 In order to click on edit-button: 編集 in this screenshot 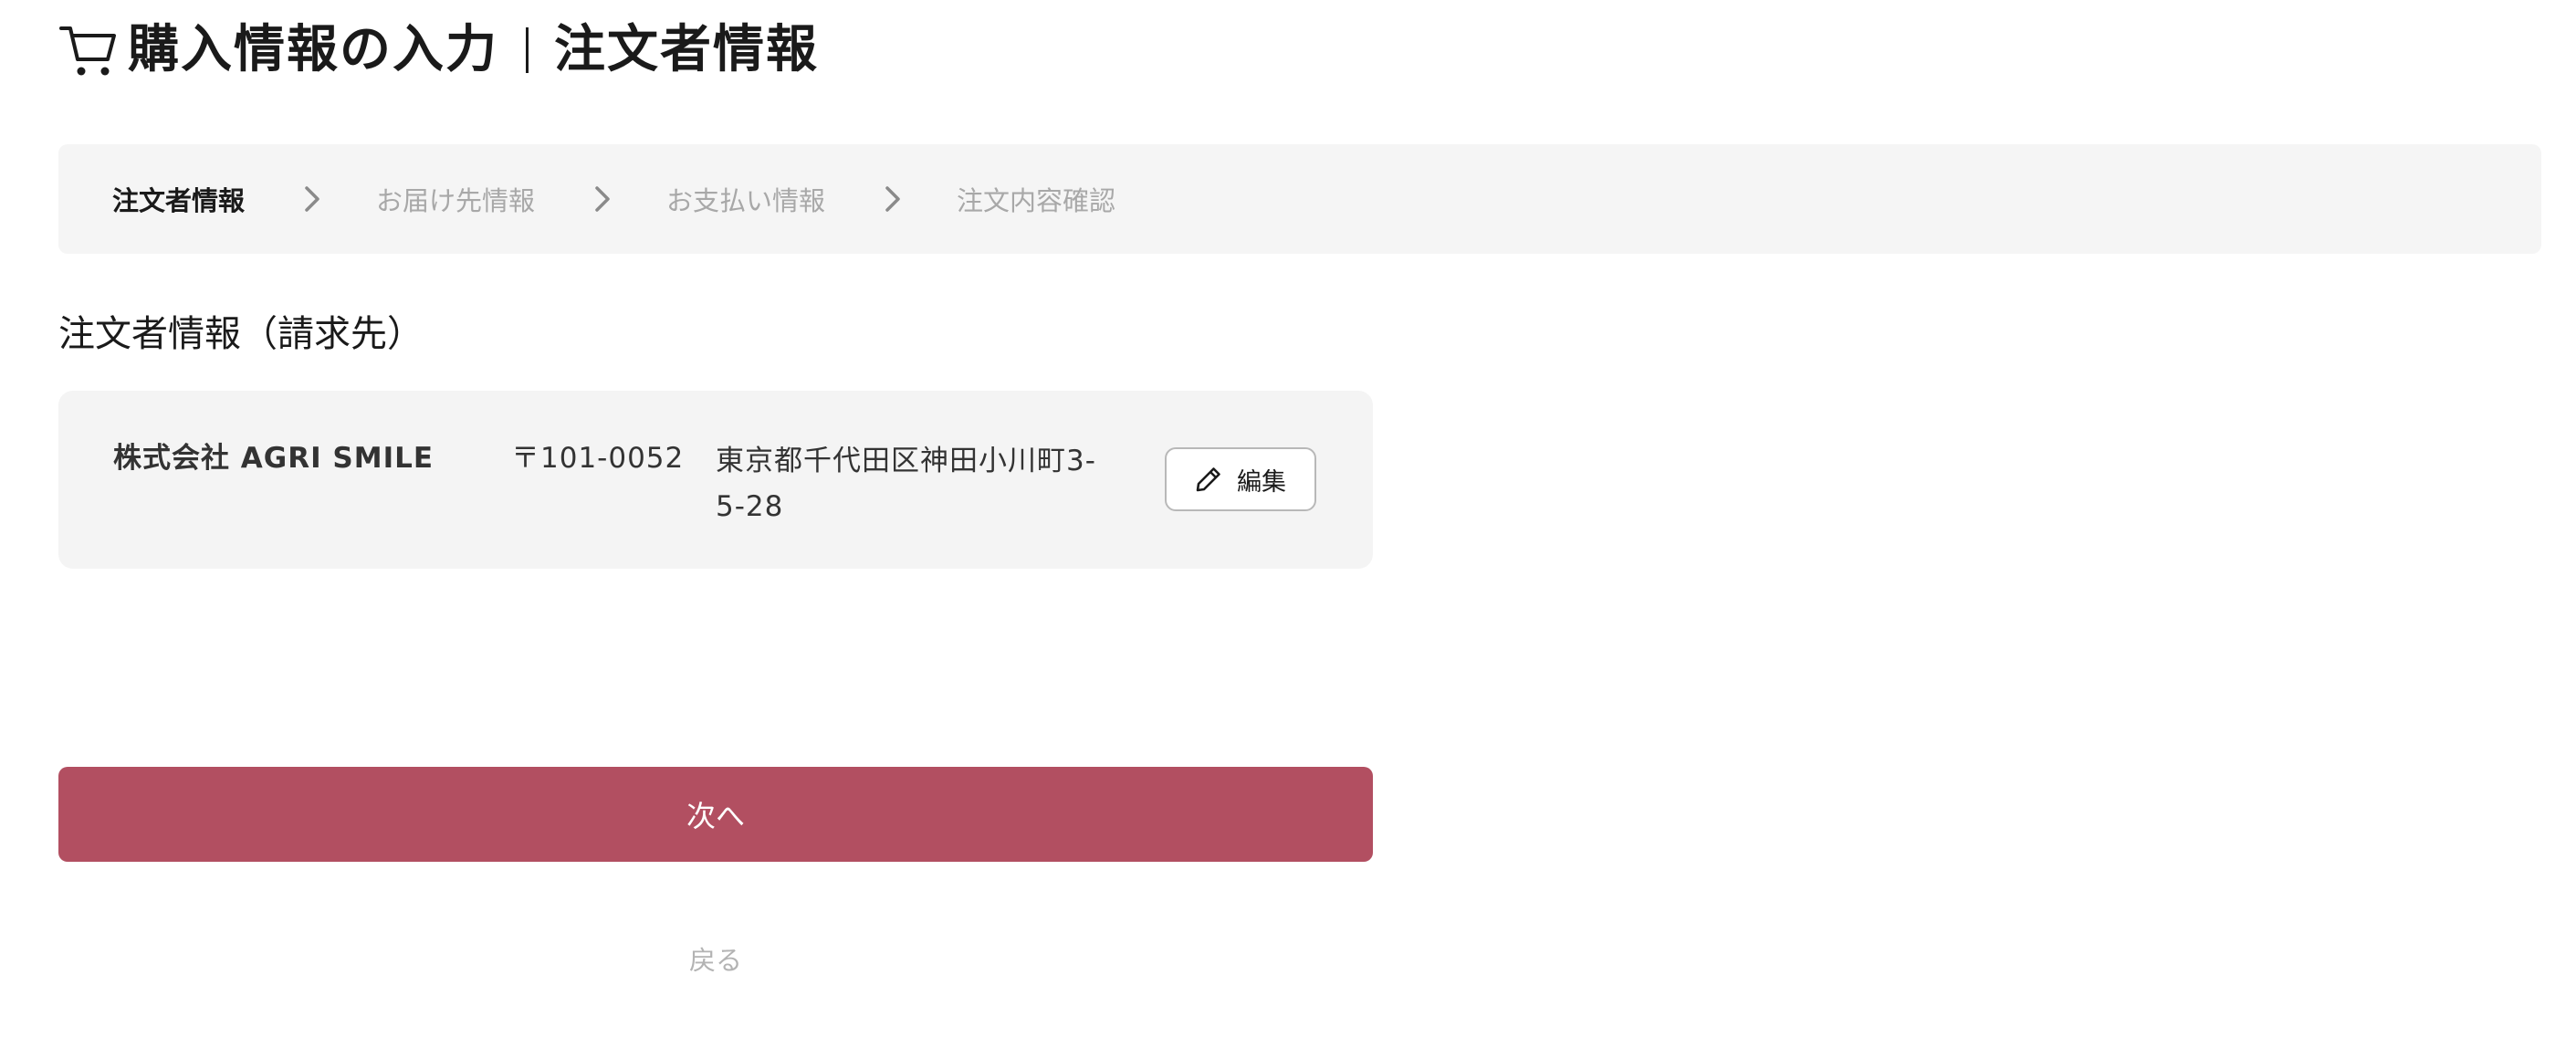, I will do `click(1241, 479)`.